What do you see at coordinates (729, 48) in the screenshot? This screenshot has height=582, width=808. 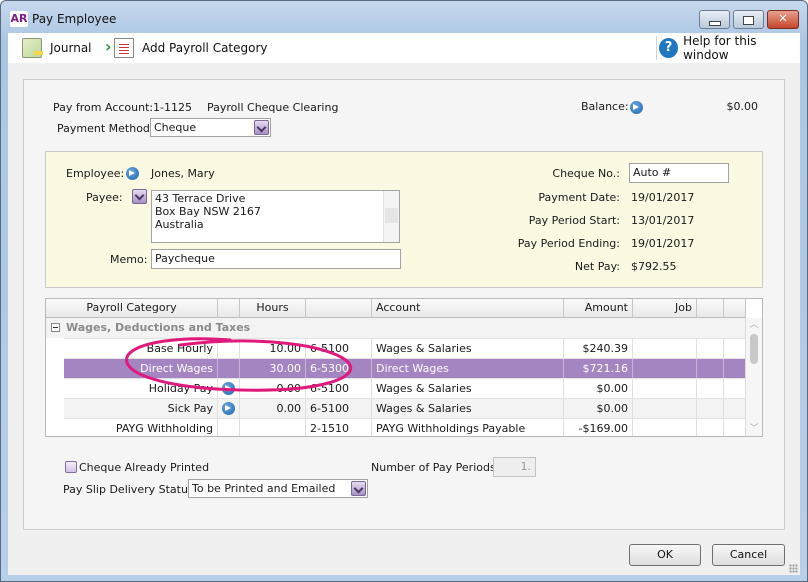 I see `help-button: ? Help for this window` at bounding box center [729, 48].